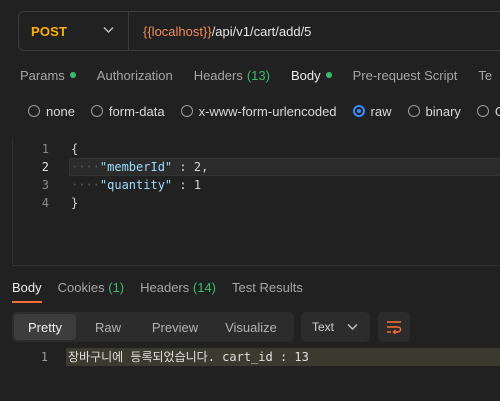 The image size is (500, 401). Describe the element at coordinates (45, 203) in the screenshot. I see `line-number: 4` at that location.